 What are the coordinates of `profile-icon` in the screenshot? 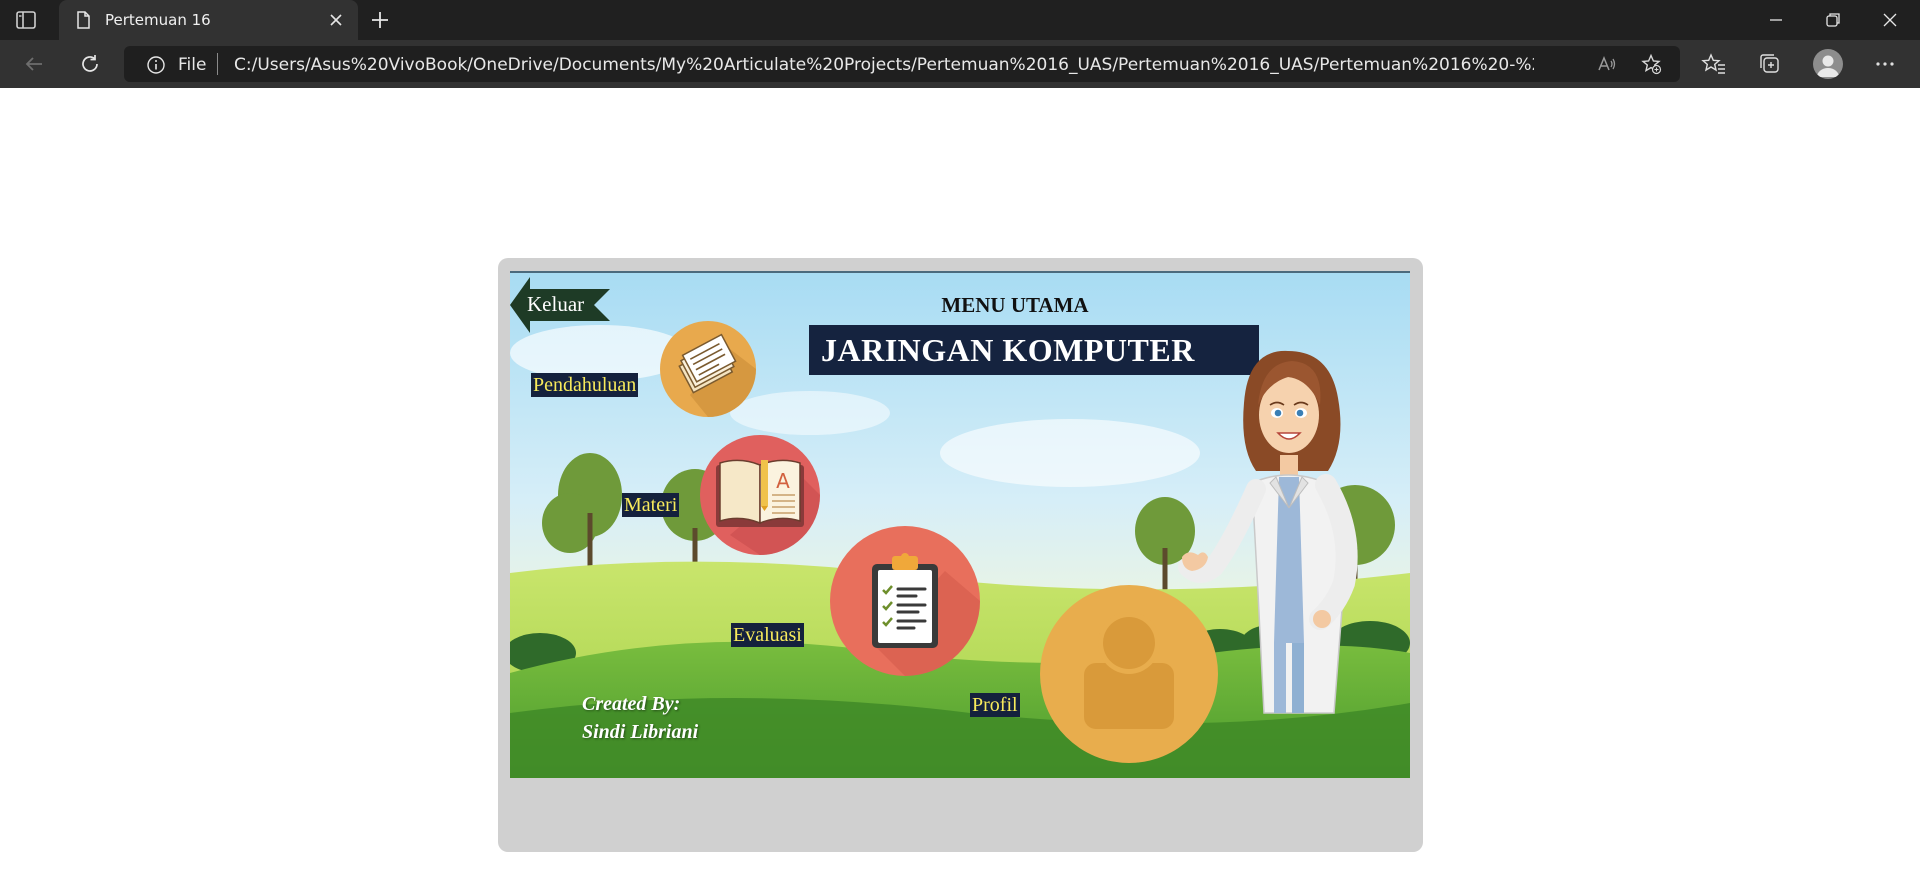 It's located at (1828, 64).